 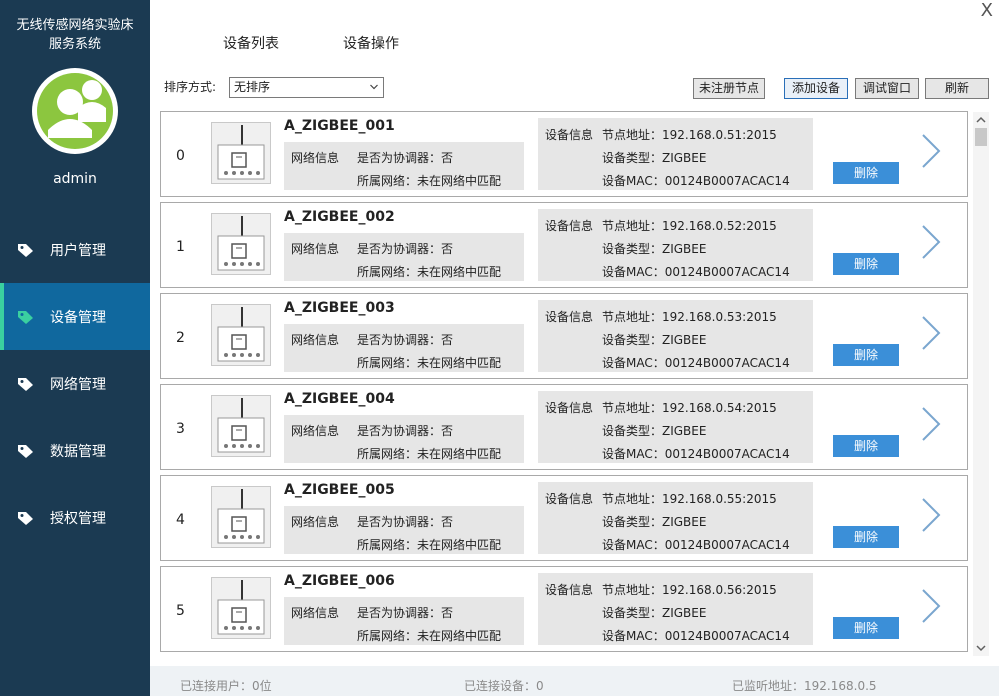 I want to click on nav-label-network: 网络管理, so click(x=78, y=384).